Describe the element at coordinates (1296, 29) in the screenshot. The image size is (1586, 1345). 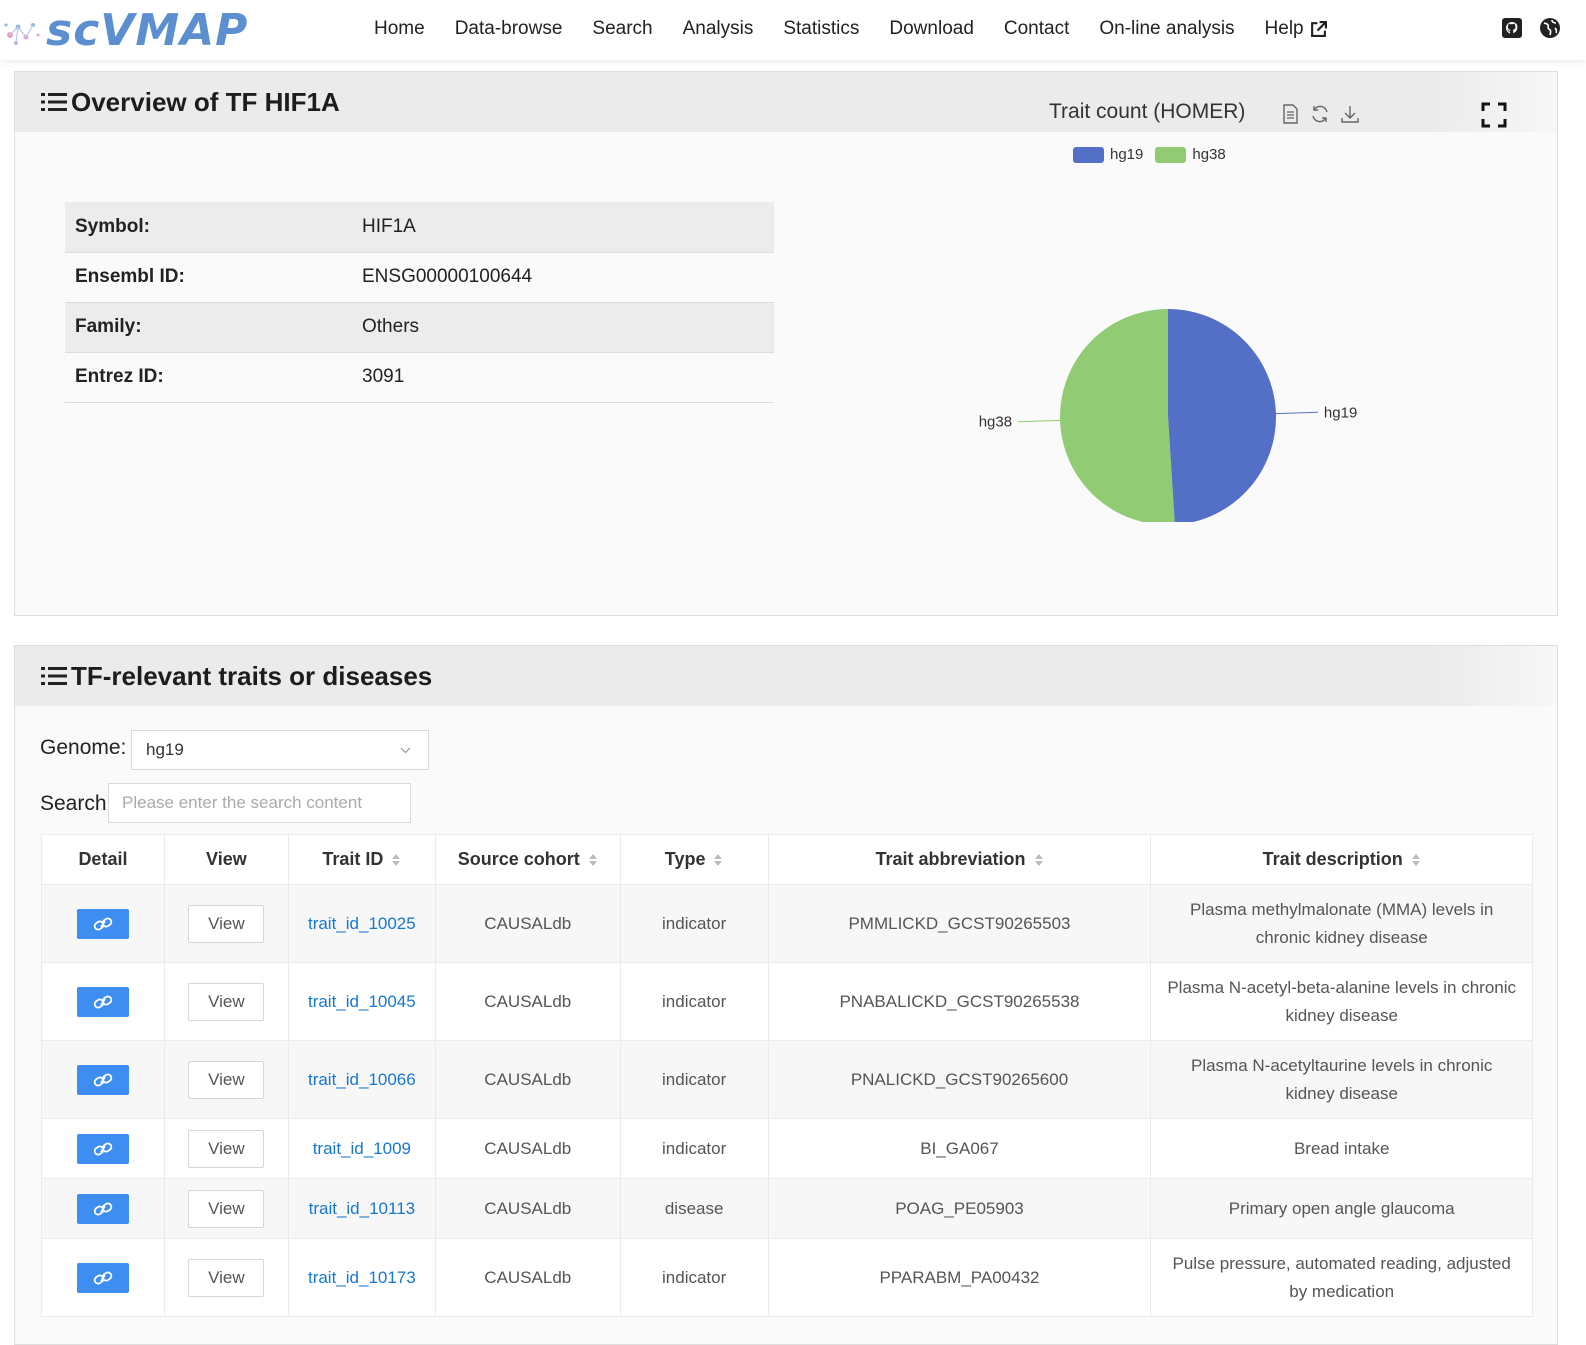
I see `nav-help: Help` at that location.